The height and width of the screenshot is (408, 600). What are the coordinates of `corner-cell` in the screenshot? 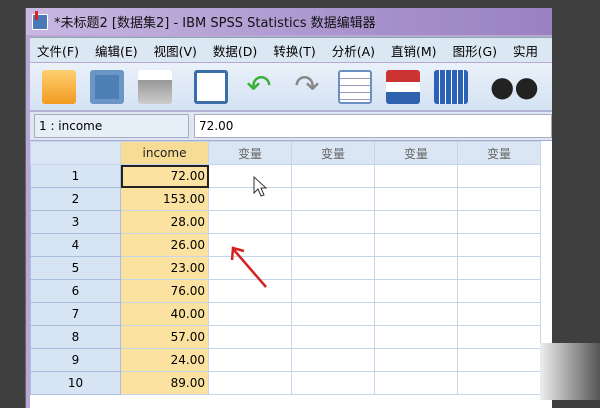 It's located at (75, 153).